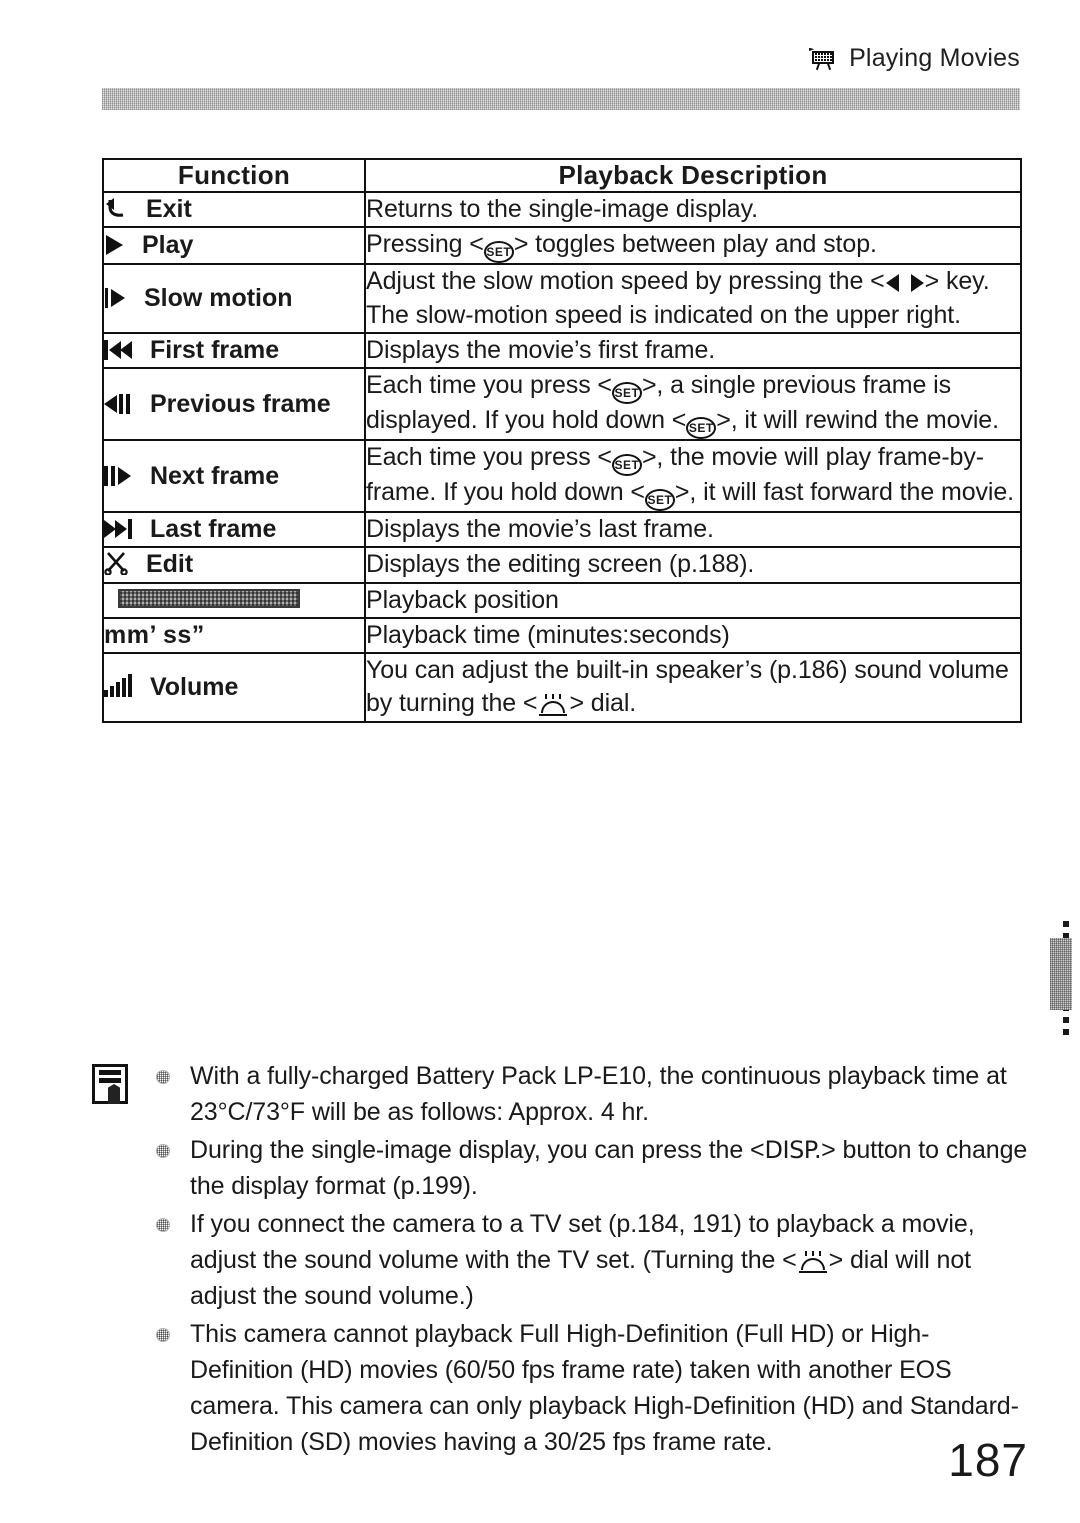 Image resolution: width=1080 pixels, height=1523 pixels. What do you see at coordinates (194, 686) in the screenshot?
I see `function-label: Volume` at bounding box center [194, 686].